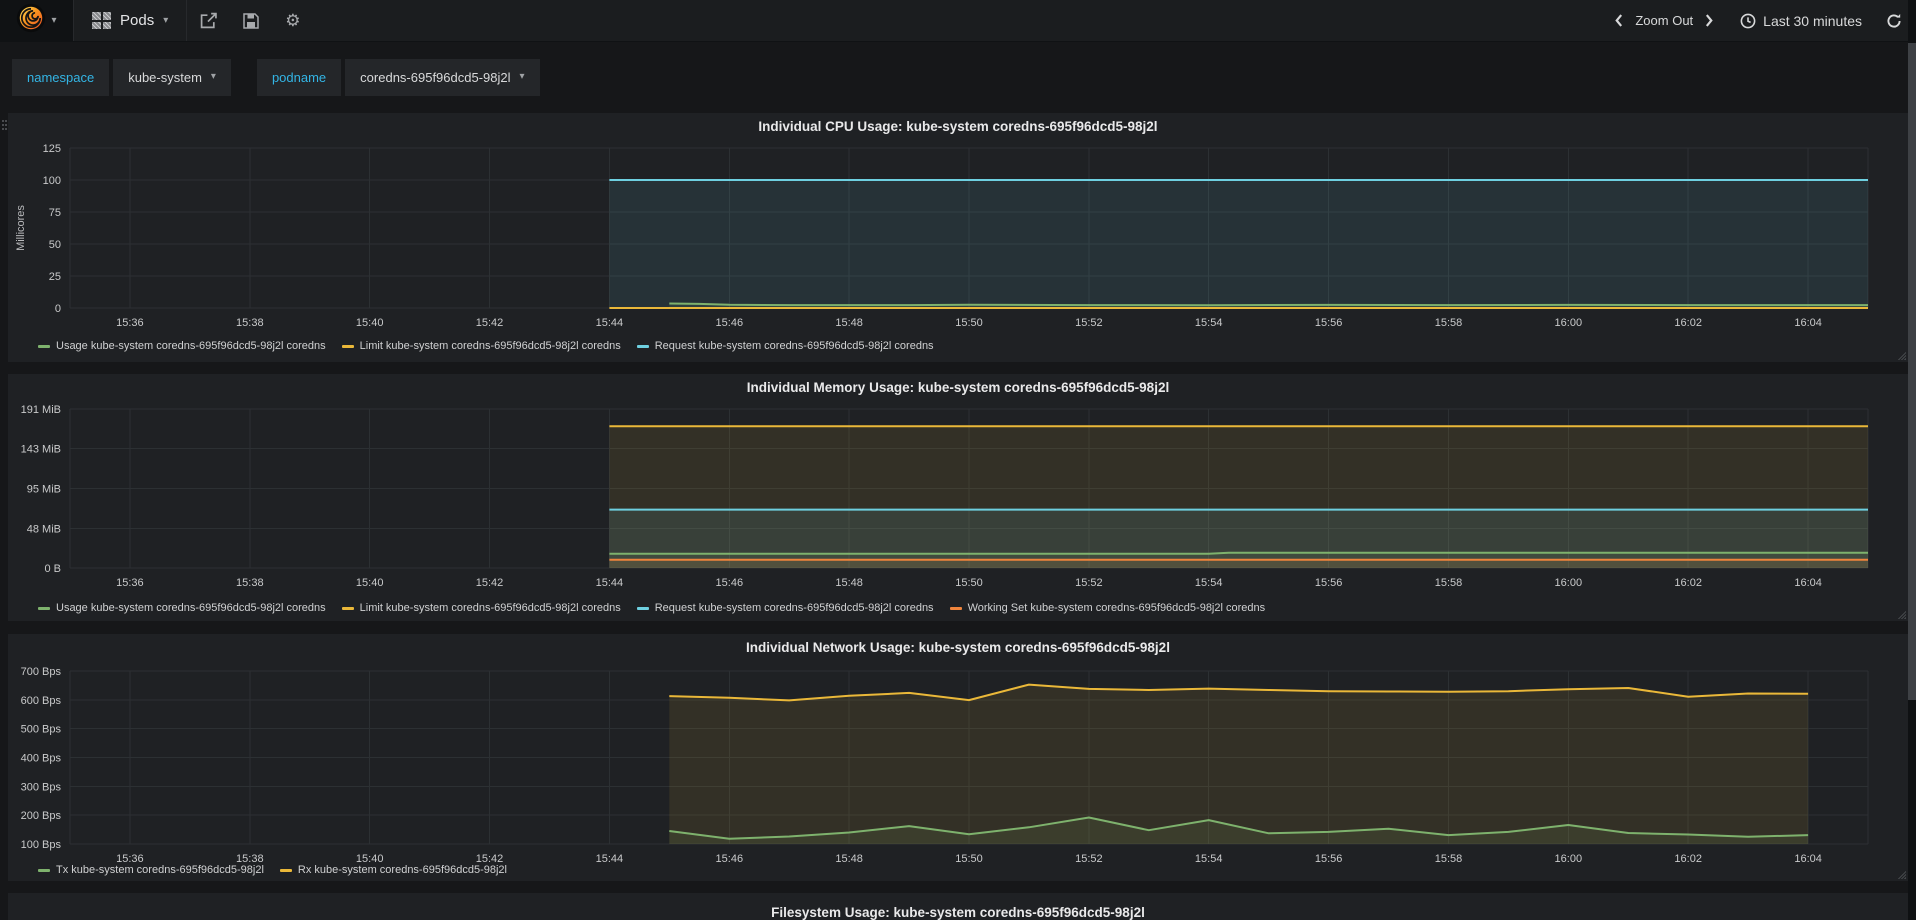 The width and height of the screenshot is (1916, 920). Describe the element at coordinates (4, 128) in the screenshot. I see `panel-drag-handle` at that location.